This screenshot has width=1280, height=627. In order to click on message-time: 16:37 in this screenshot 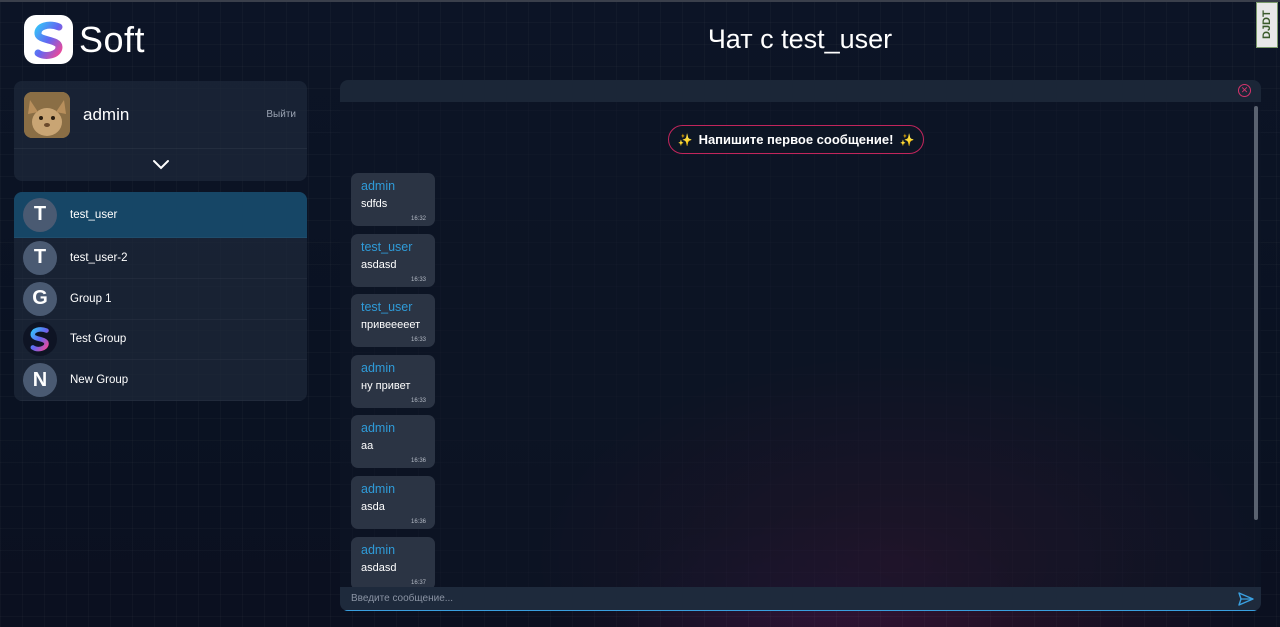, I will do `click(418, 582)`.